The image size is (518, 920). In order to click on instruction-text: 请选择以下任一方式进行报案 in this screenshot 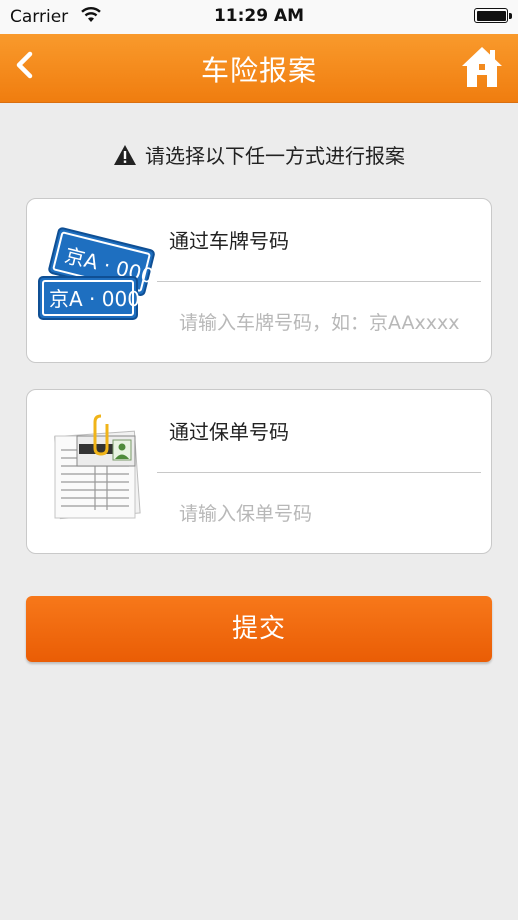, I will do `click(275, 156)`.